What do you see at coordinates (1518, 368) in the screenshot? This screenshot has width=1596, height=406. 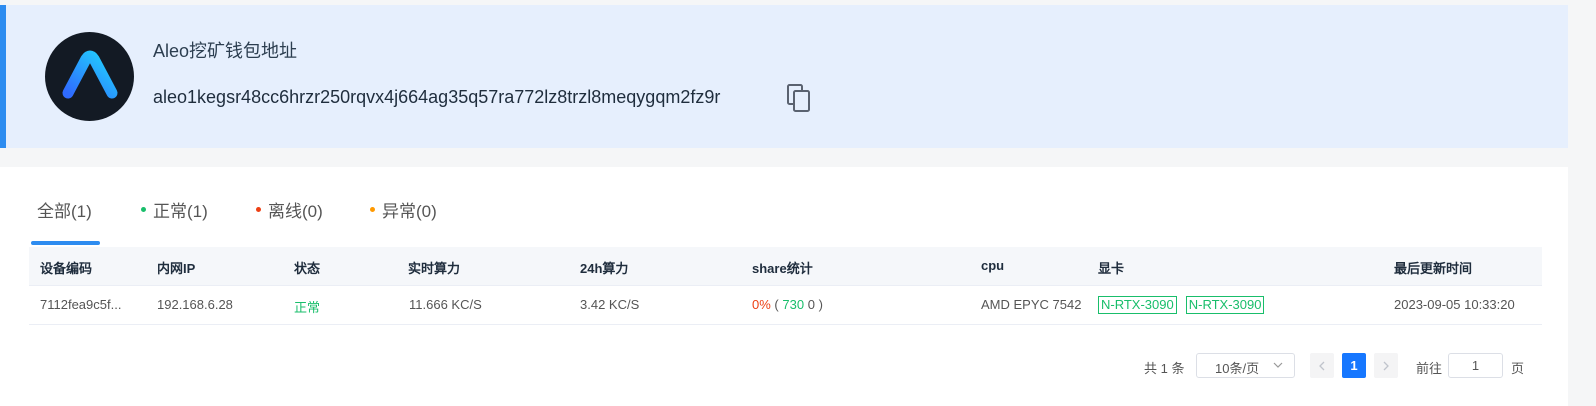 I see `goto-suffix: 页` at bounding box center [1518, 368].